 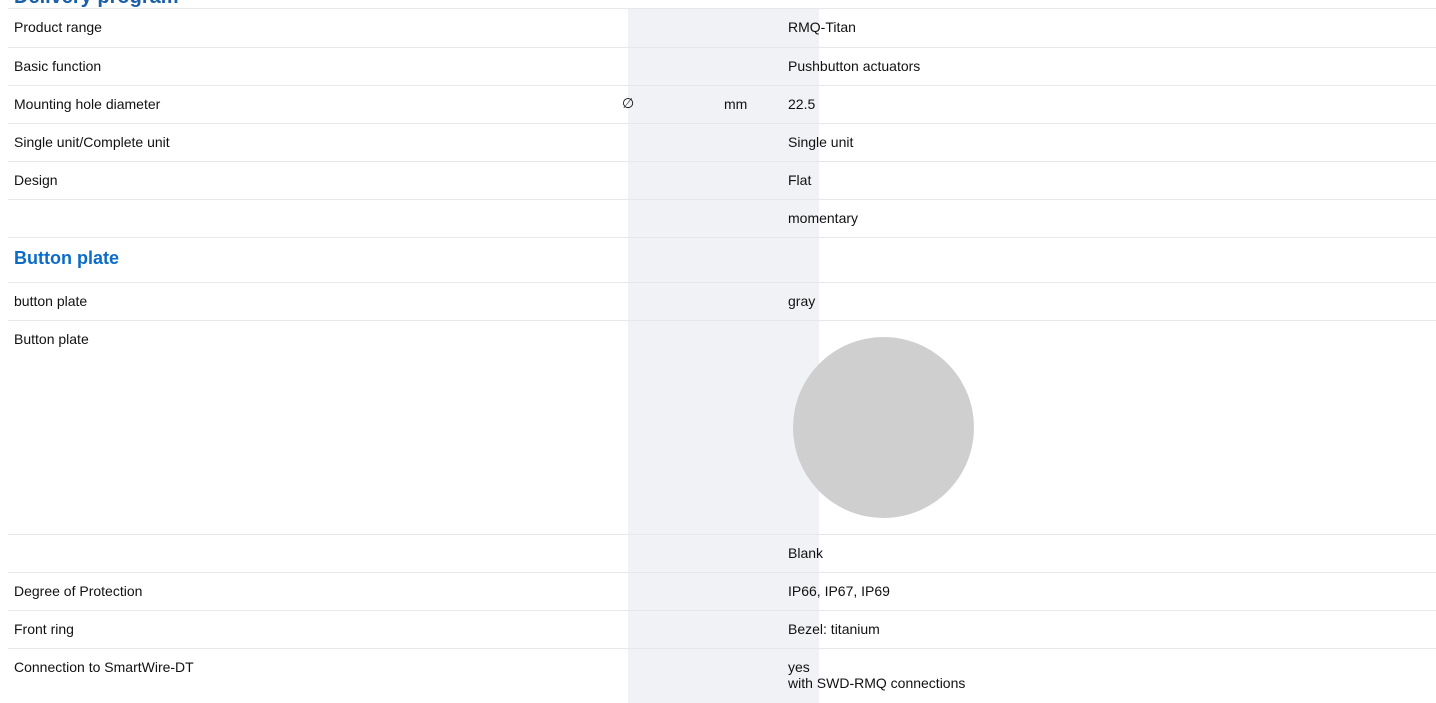 What do you see at coordinates (1109, 218) in the screenshot?
I see `row-value: momentary` at bounding box center [1109, 218].